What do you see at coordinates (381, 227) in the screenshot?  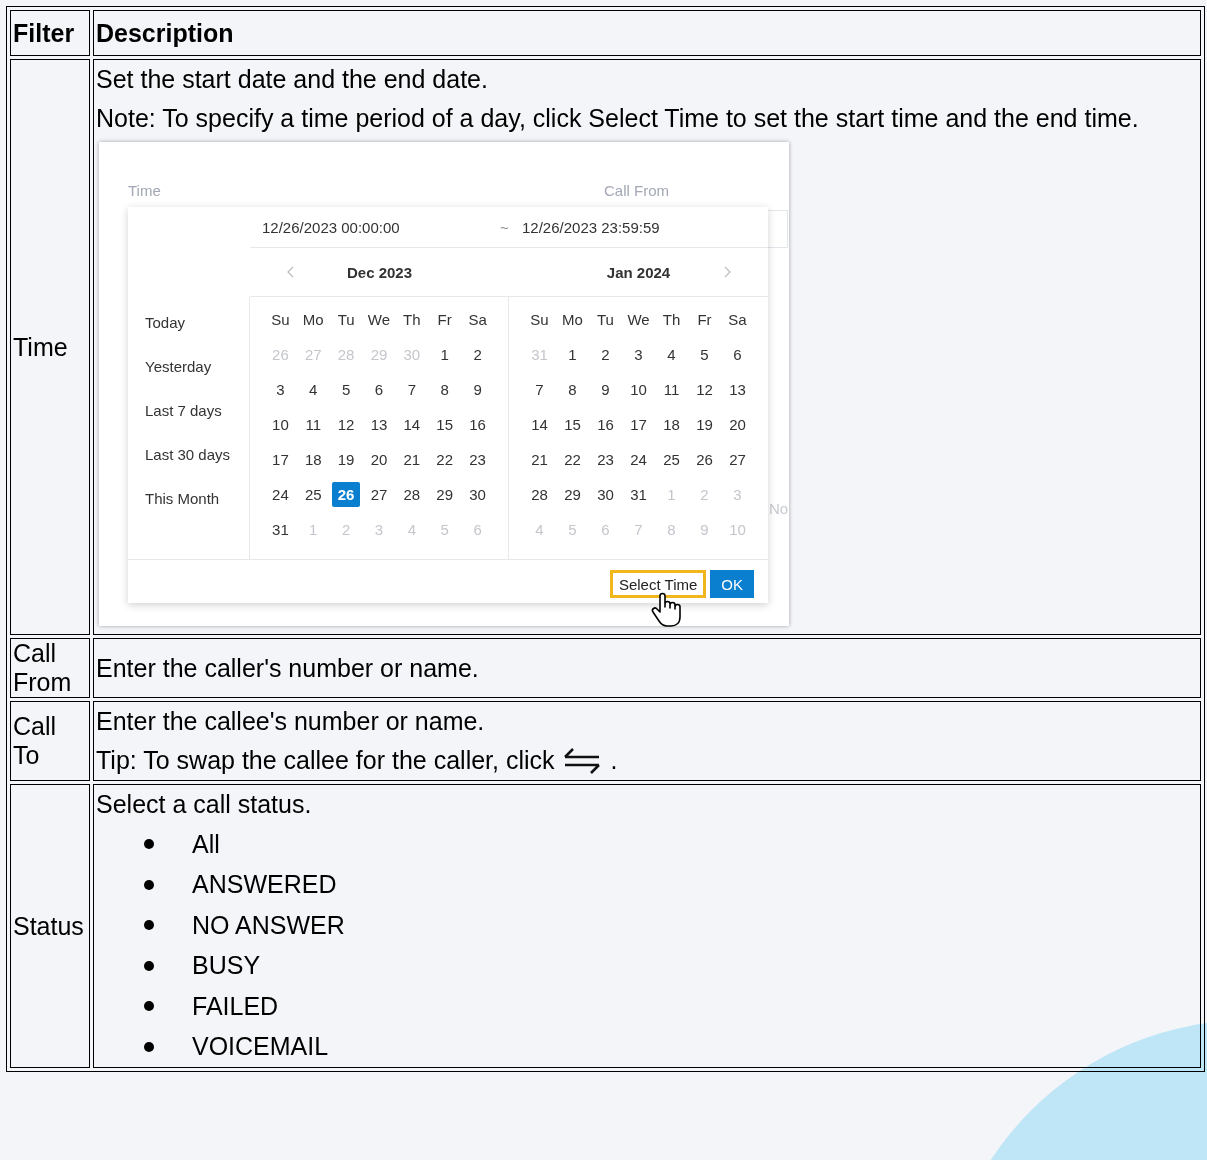 I see `start-datetime: 12/26/2023 00:00:00` at bounding box center [381, 227].